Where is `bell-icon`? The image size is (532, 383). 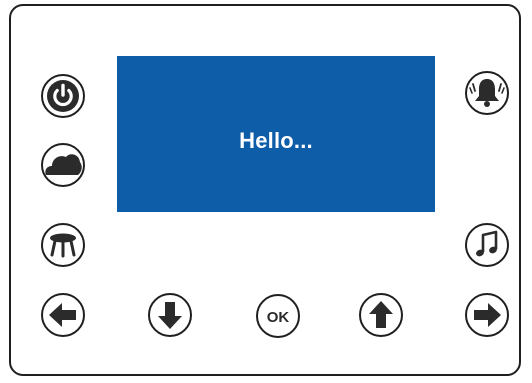 bell-icon is located at coordinates (487, 93).